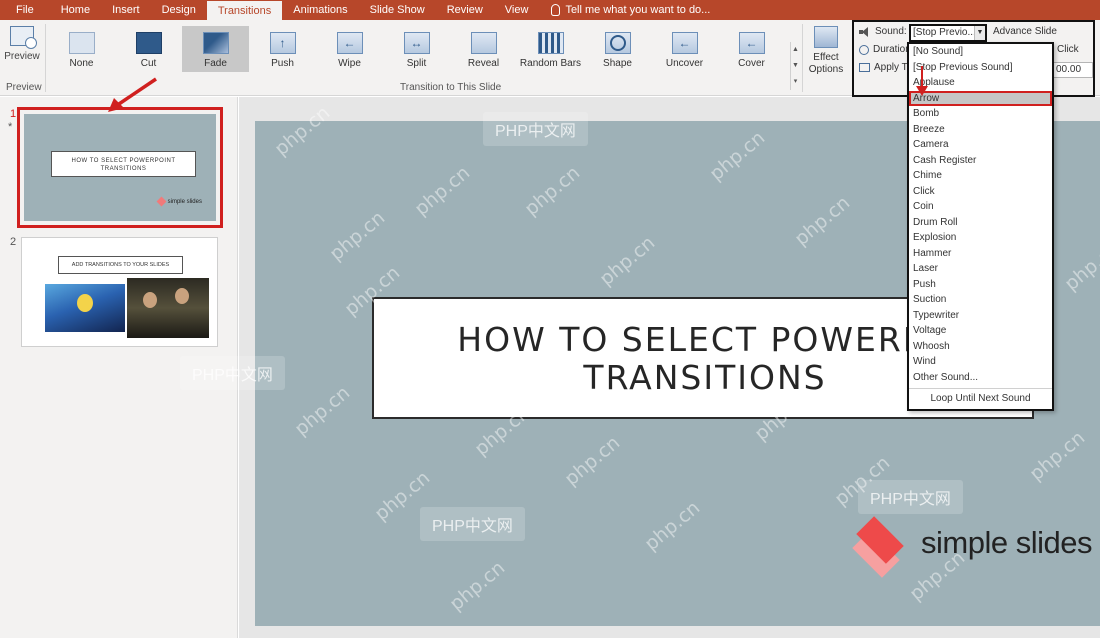 The height and width of the screenshot is (638, 1100). What do you see at coordinates (24, 87) in the screenshot?
I see `preview-group-label: Preview` at bounding box center [24, 87].